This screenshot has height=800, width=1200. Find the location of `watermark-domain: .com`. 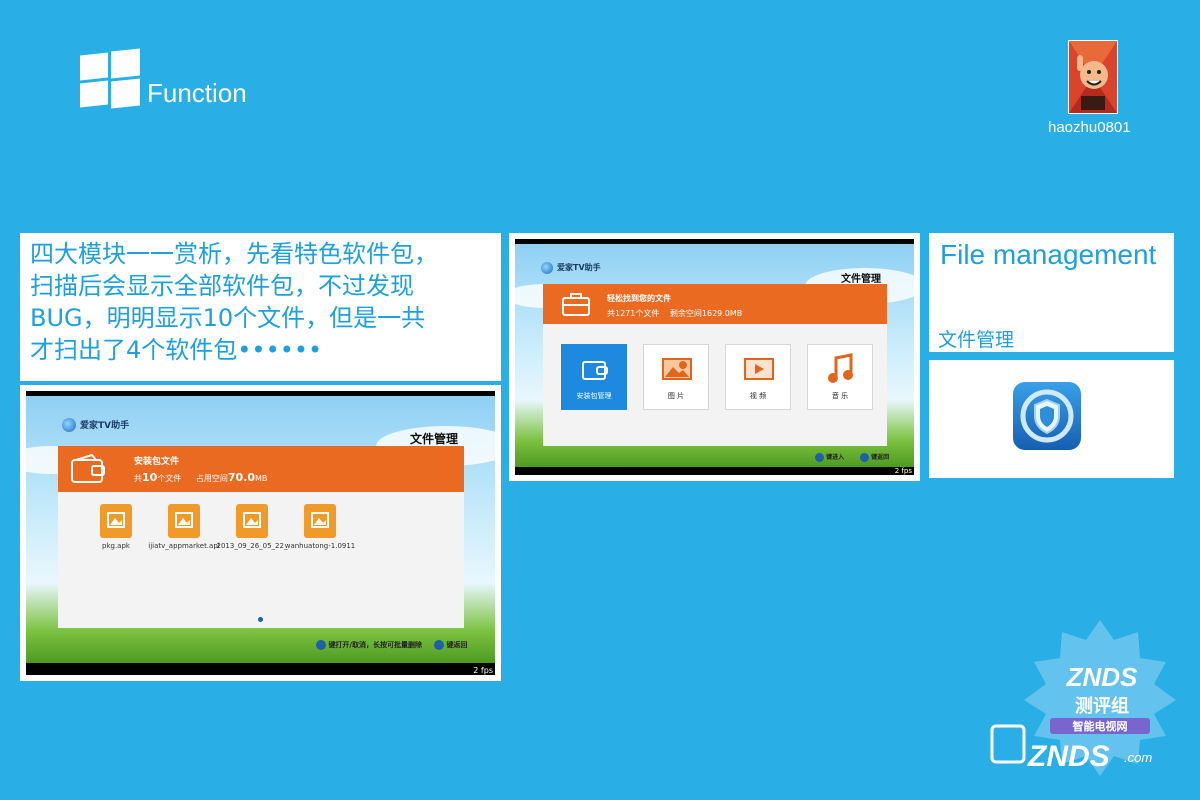

watermark-domain: .com is located at coordinates (1138, 757).